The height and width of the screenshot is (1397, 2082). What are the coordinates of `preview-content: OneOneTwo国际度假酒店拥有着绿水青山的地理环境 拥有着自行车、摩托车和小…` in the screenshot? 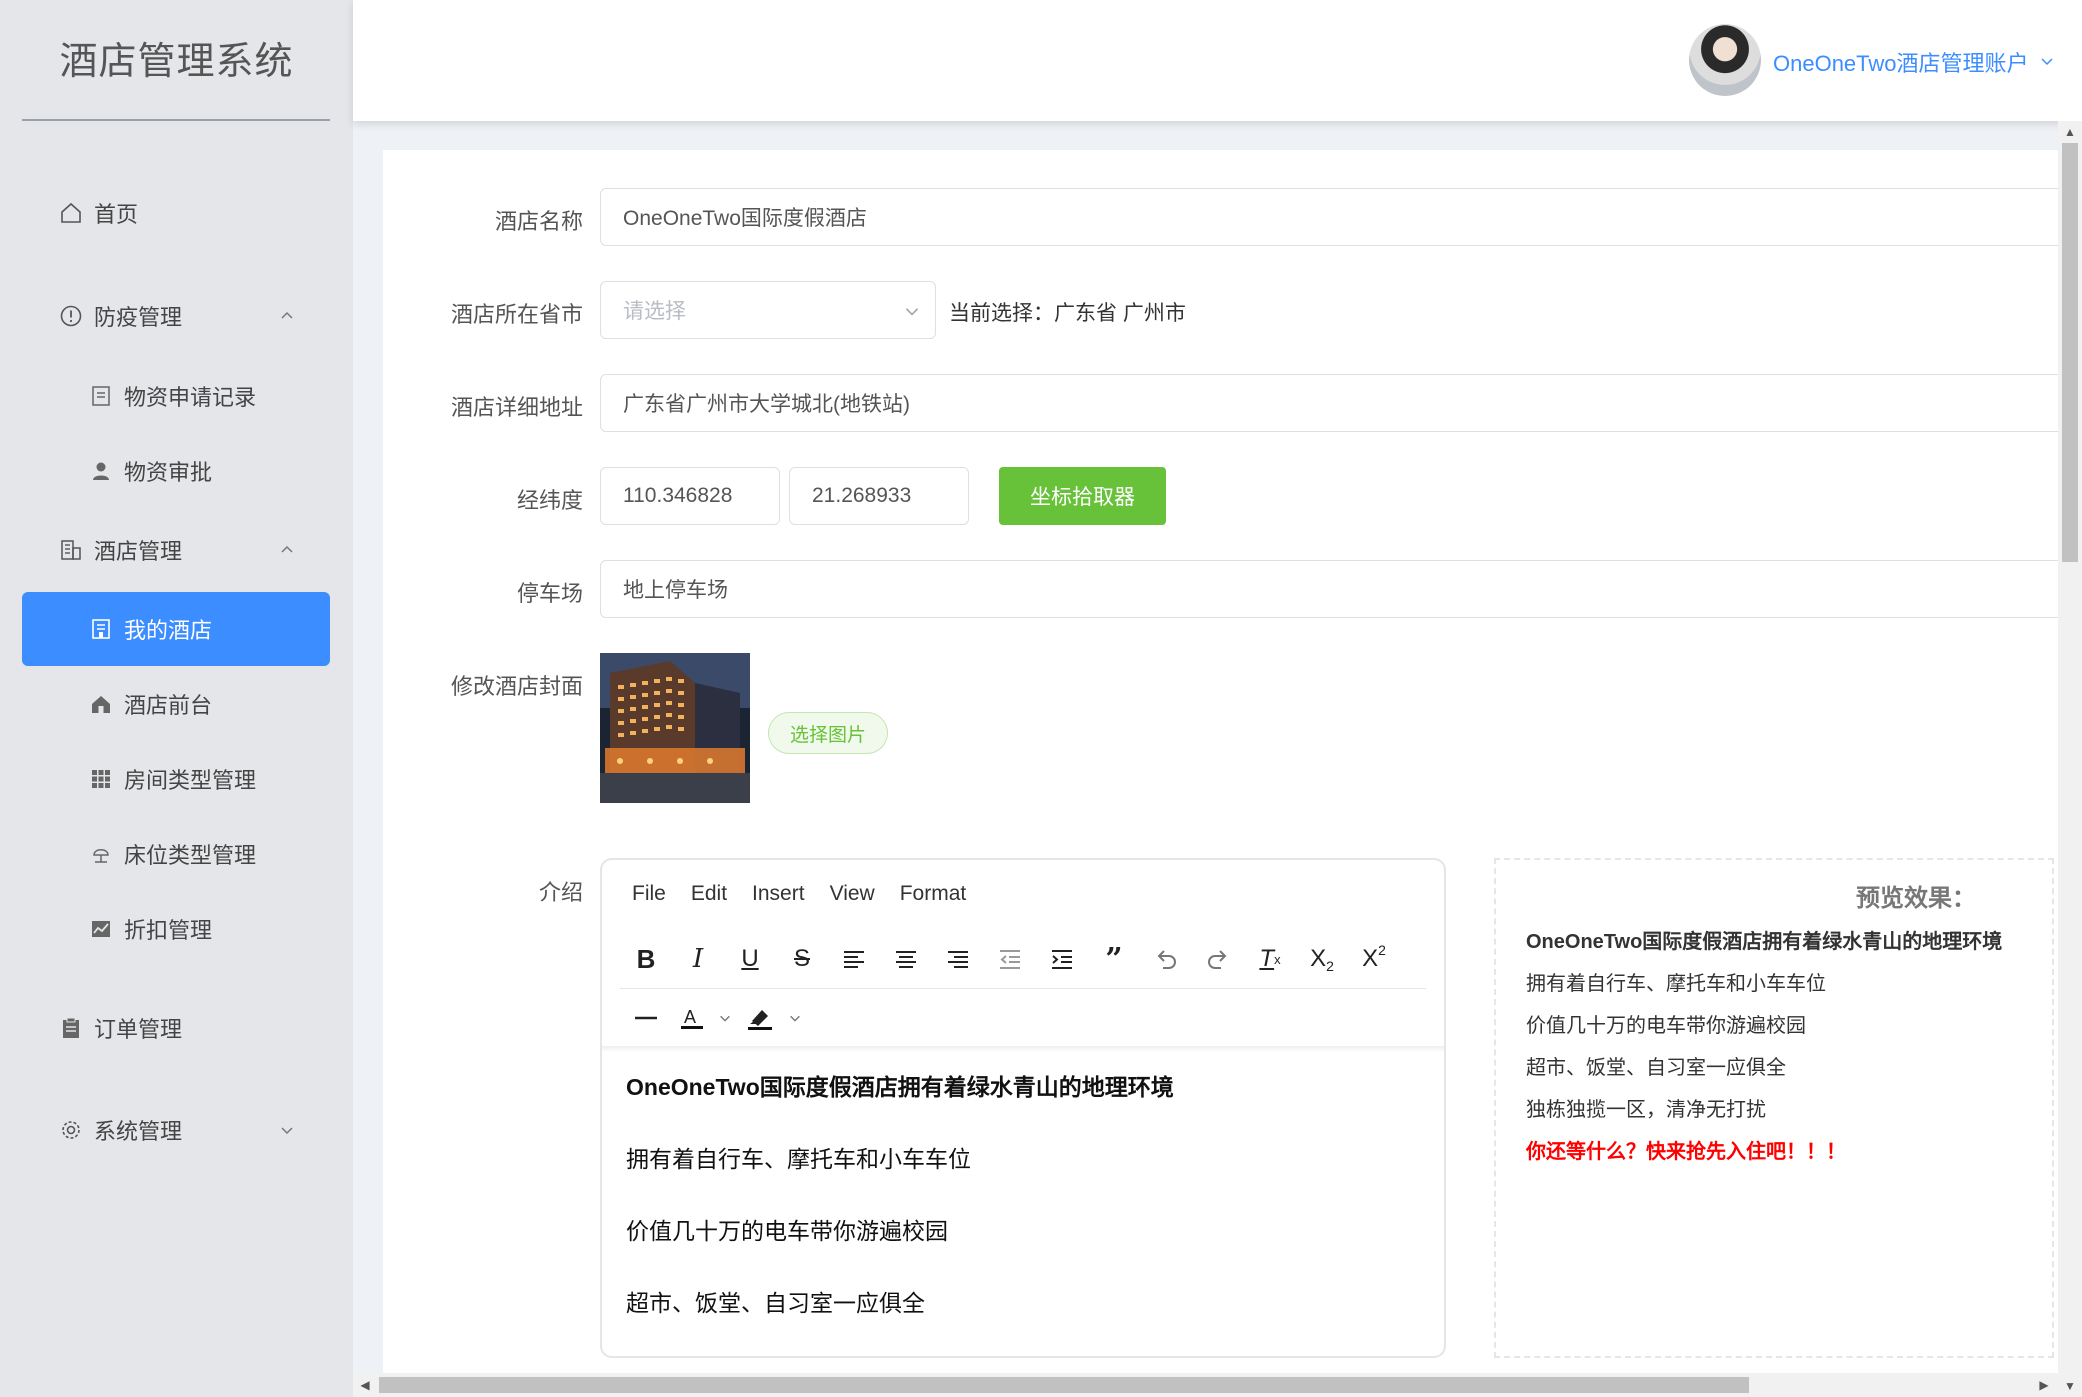 It's located at (1764, 1054).